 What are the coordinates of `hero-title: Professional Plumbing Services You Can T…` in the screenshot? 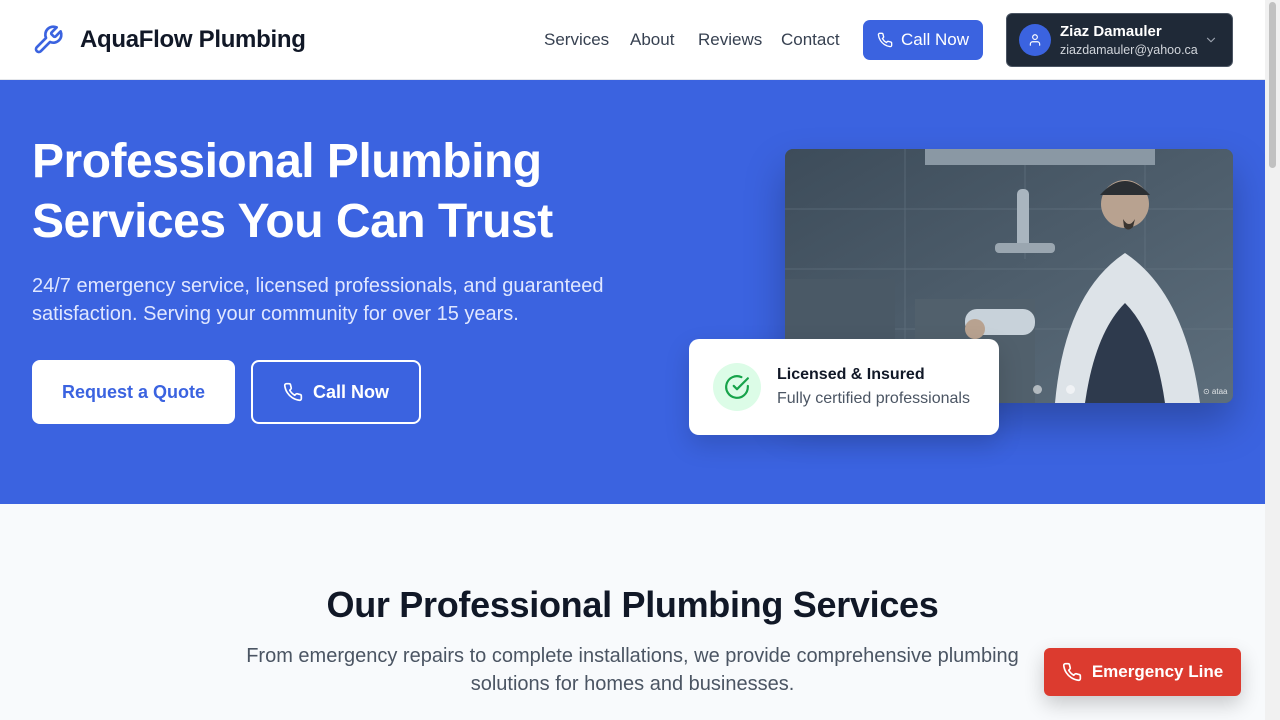 It's located at (292, 191).